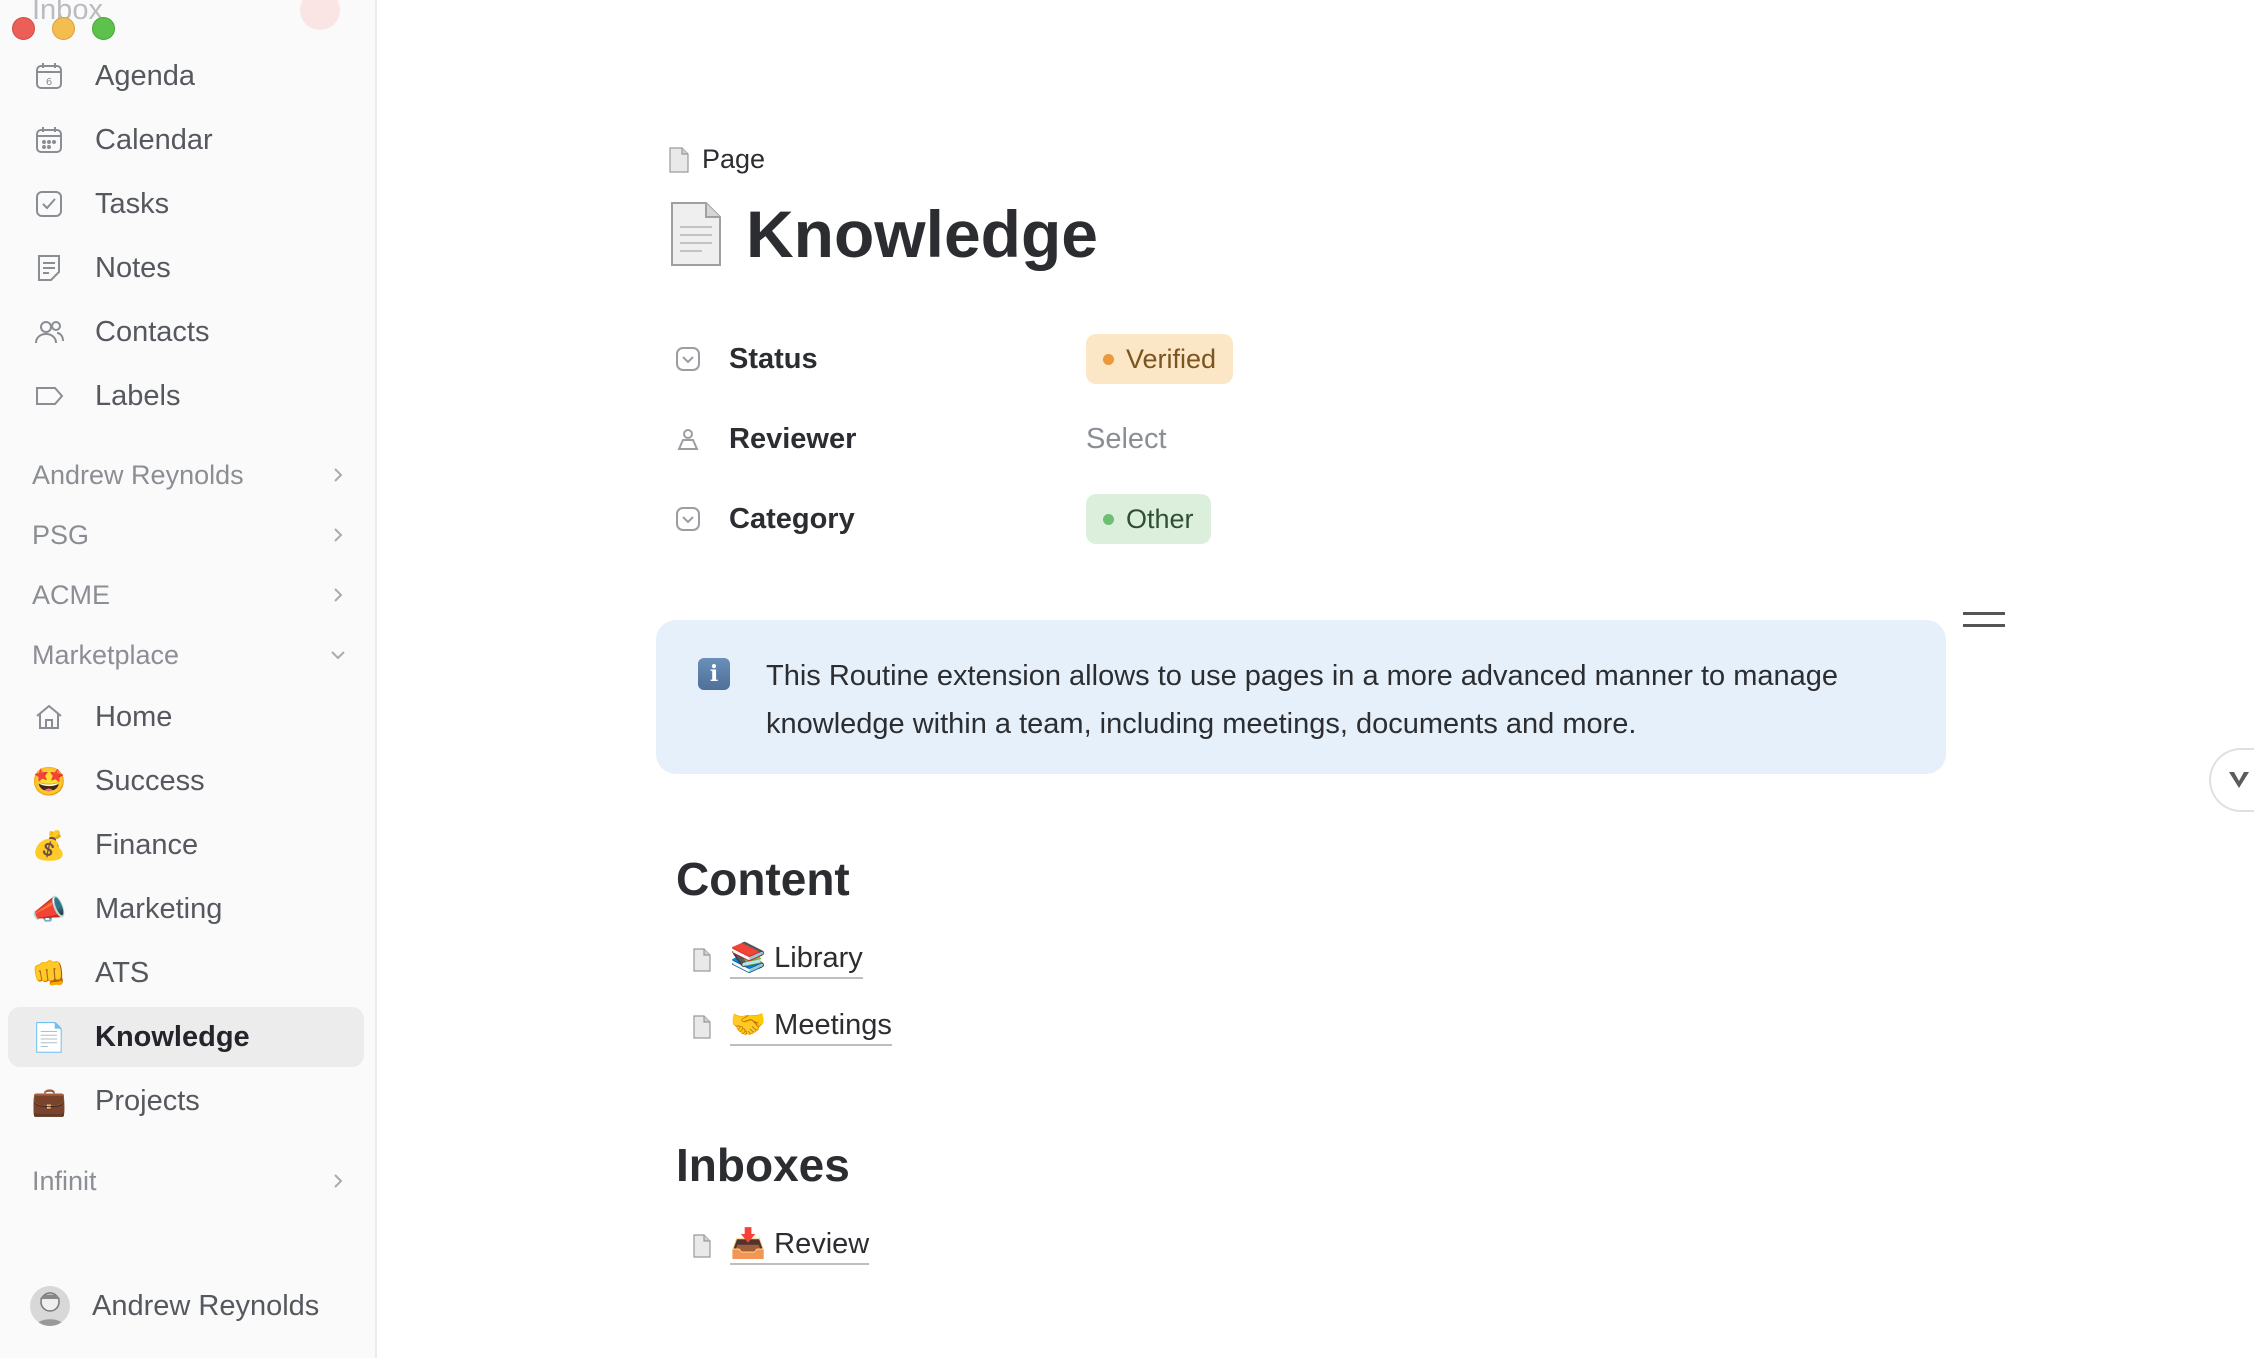 The height and width of the screenshot is (1358, 2254). Describe the element at coordinates (190, 535) in the screenshot. I see `sidebar-group-psg: PSG` at that location.